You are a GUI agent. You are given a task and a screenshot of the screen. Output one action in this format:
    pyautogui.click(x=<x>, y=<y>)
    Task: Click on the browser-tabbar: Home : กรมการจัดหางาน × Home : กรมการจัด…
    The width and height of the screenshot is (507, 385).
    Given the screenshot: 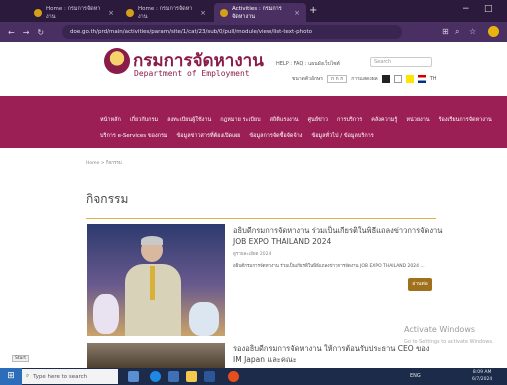 What is the action you would take?
    pyautogui.click(x=253, y=11)
    